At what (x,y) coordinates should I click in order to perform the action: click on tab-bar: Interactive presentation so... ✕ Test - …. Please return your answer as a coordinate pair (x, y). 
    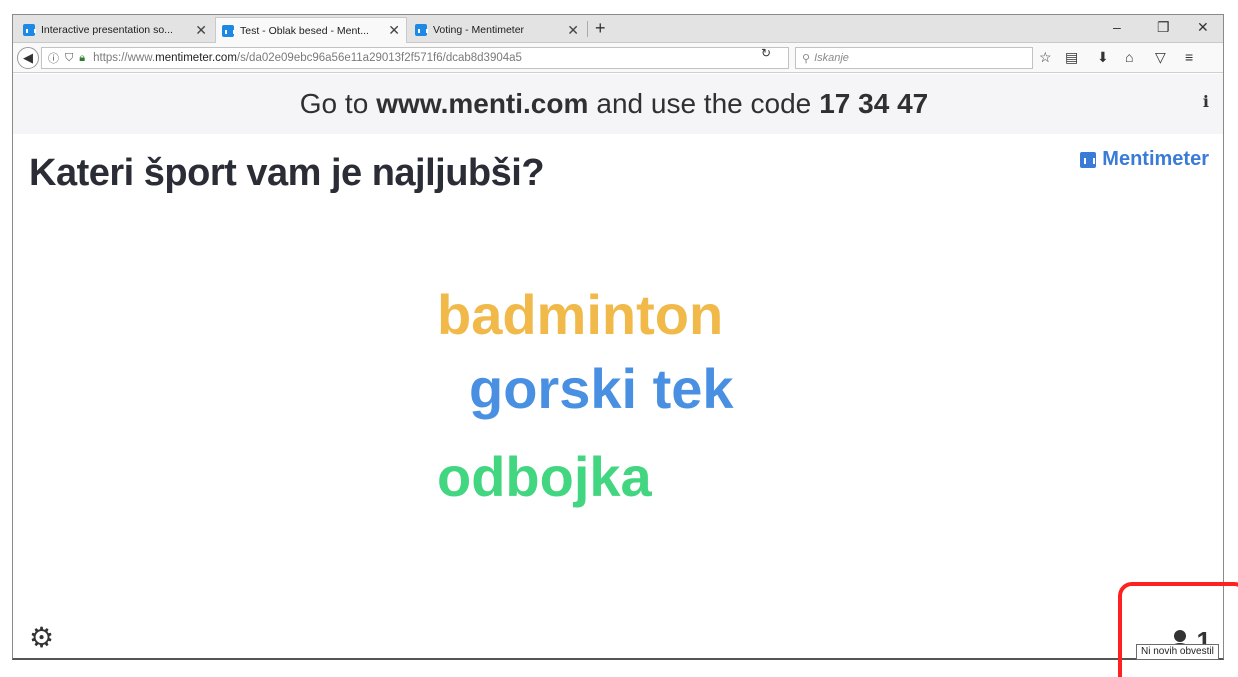
    Looking at the image, I should click on (618, 29).